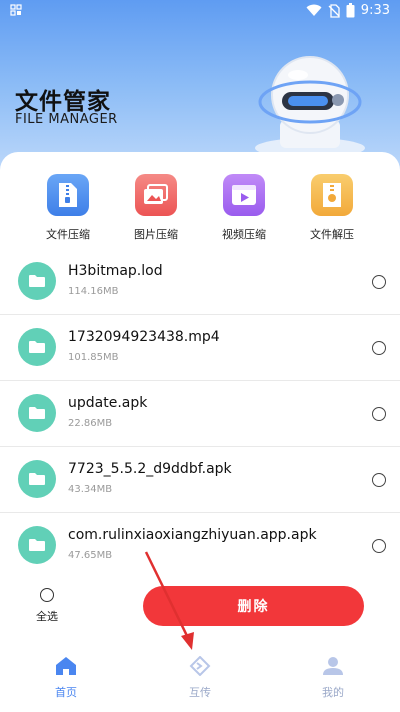 Image resolution: width=400 pixels, height=712 pixels. I want to click on app-notification-icon, so click(16, 10).